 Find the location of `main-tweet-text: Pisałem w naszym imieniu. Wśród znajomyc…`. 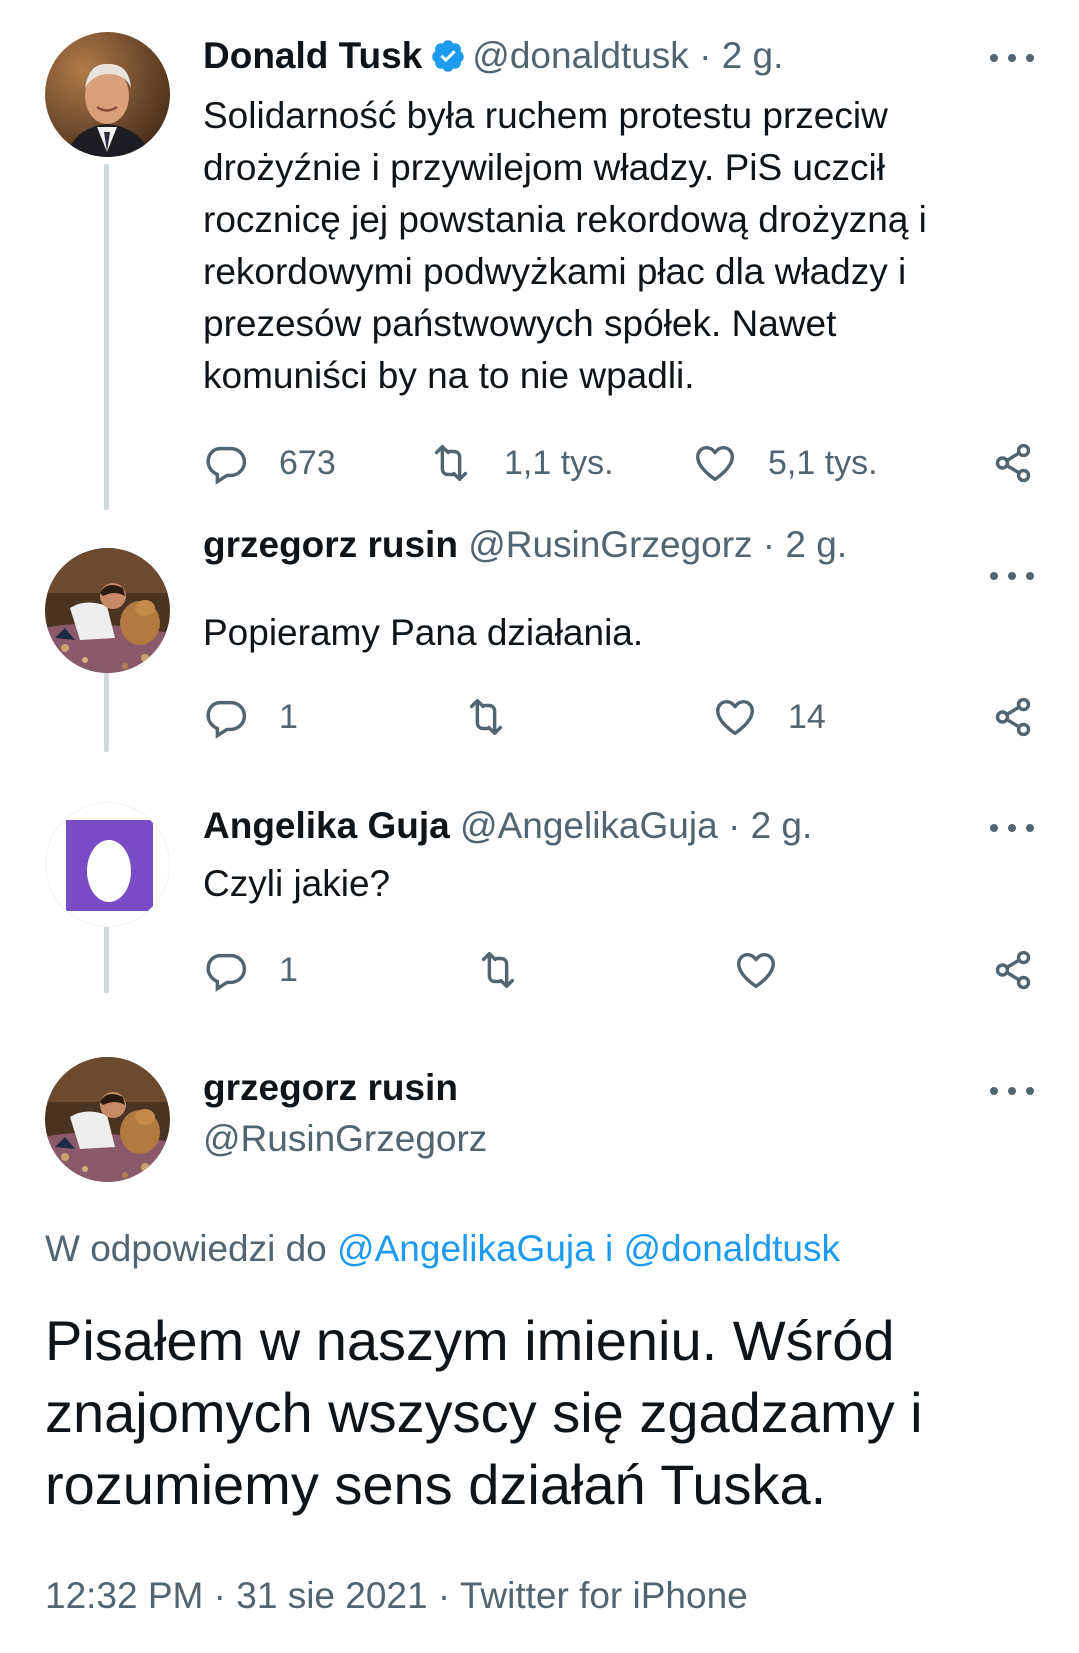

main-tweet-text: Pisałem w naszym imieniu. Wśród znajomyc… is located at coordinates (484, 1412).